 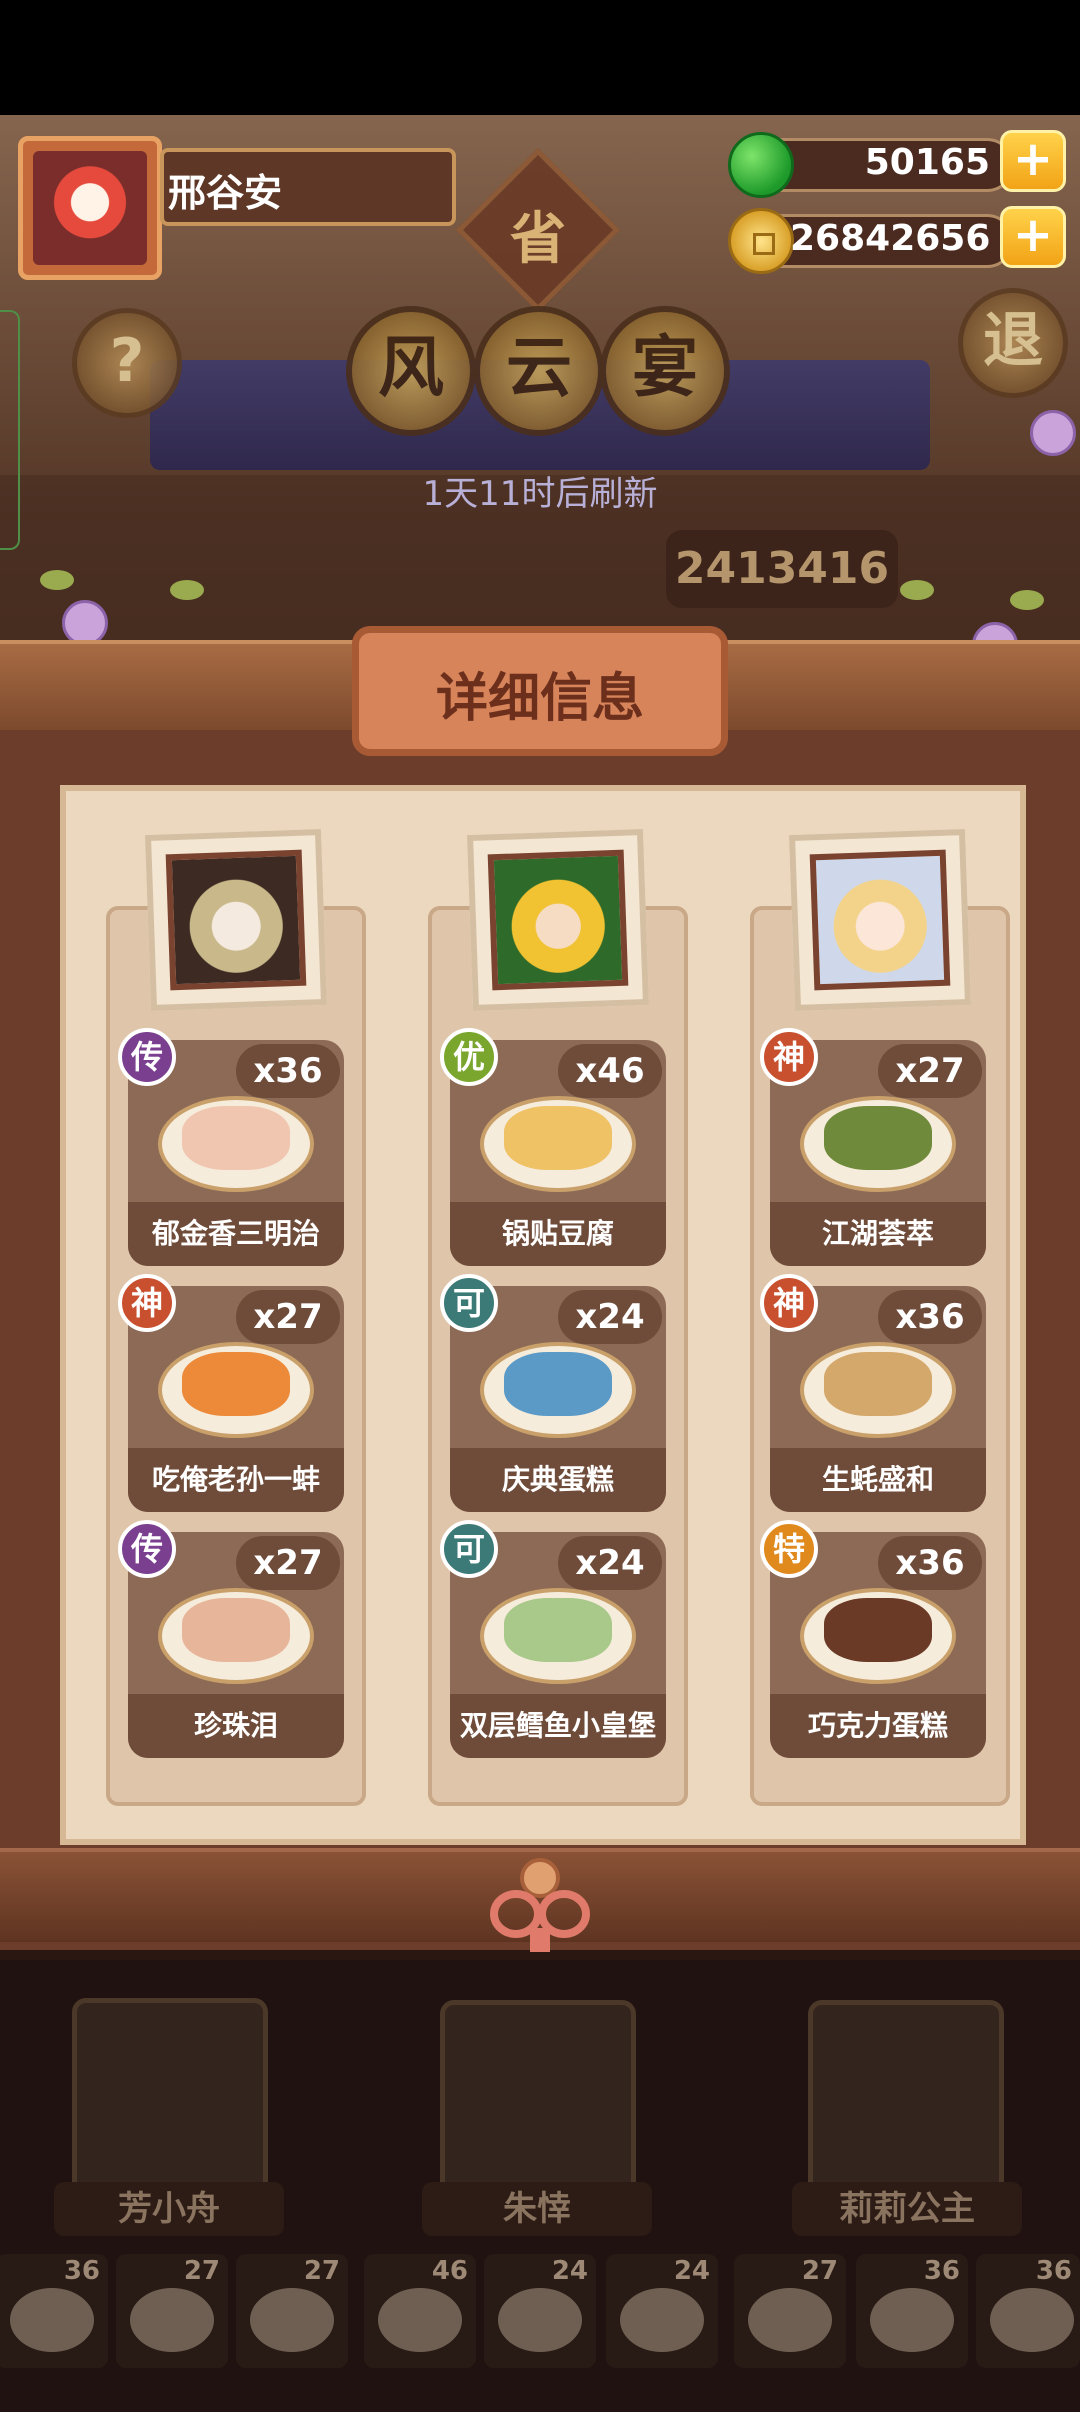 I want to click on side-panel-edge, so click(x=10, y=430).